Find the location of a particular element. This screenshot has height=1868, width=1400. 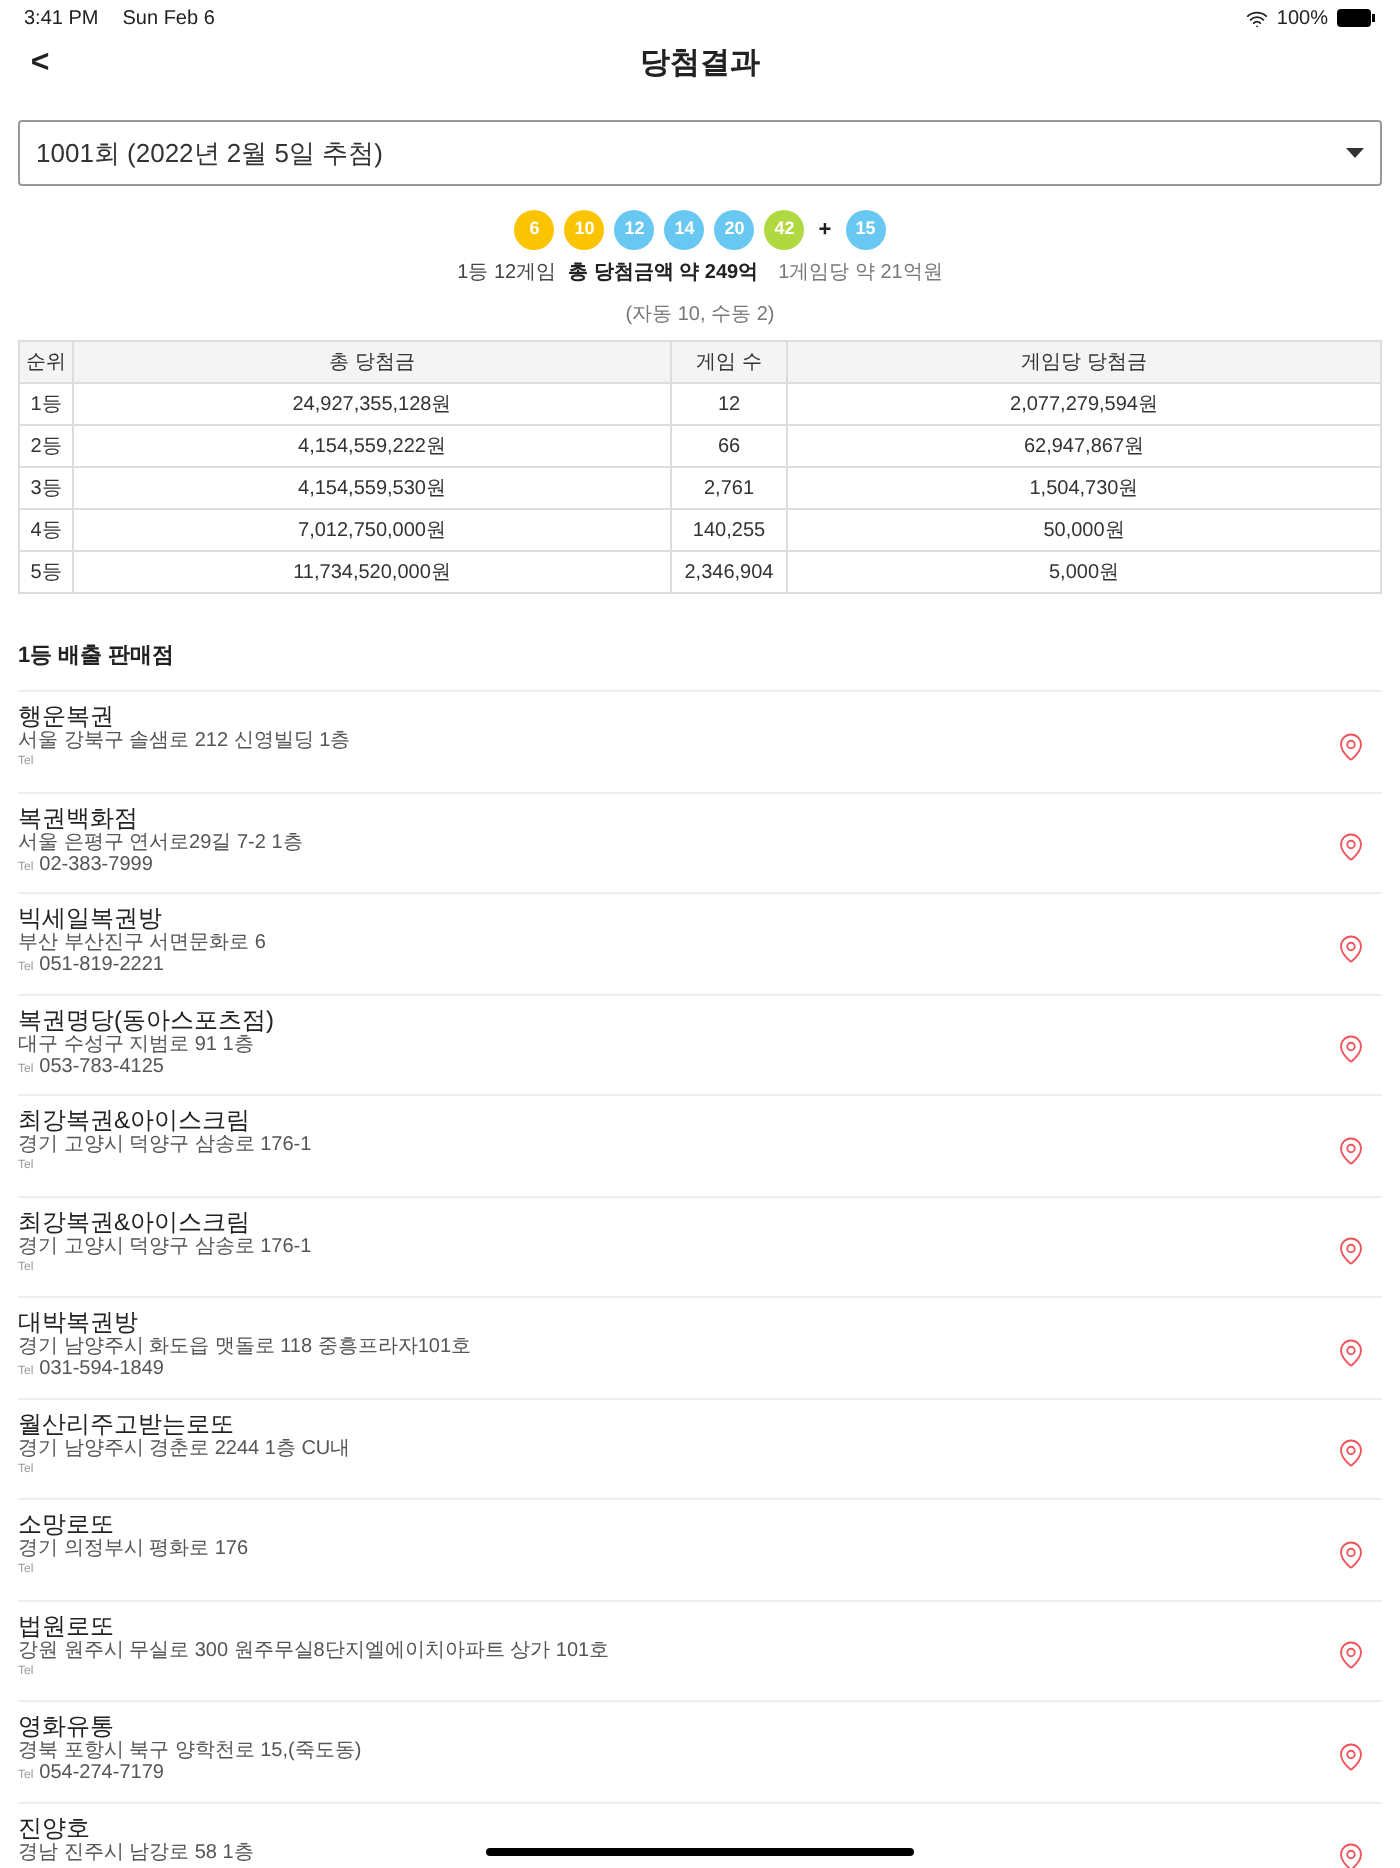

battery-icon is located at coordinates (1356, 18).